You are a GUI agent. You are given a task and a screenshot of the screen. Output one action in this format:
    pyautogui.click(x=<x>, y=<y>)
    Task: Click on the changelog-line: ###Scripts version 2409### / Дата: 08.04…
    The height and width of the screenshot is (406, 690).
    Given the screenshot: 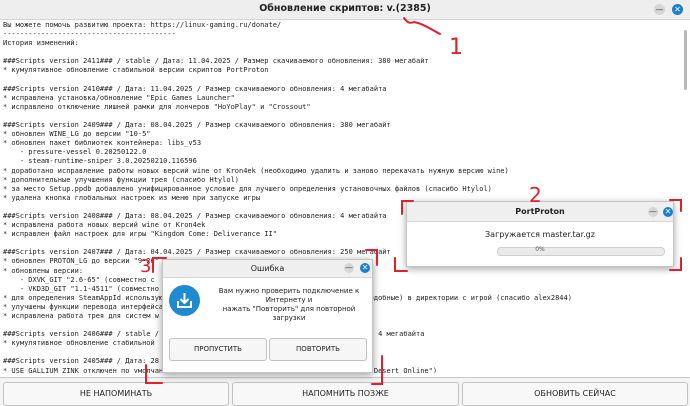 What is the action you would take?
    pyautogui.click(x=197, y=125)
    